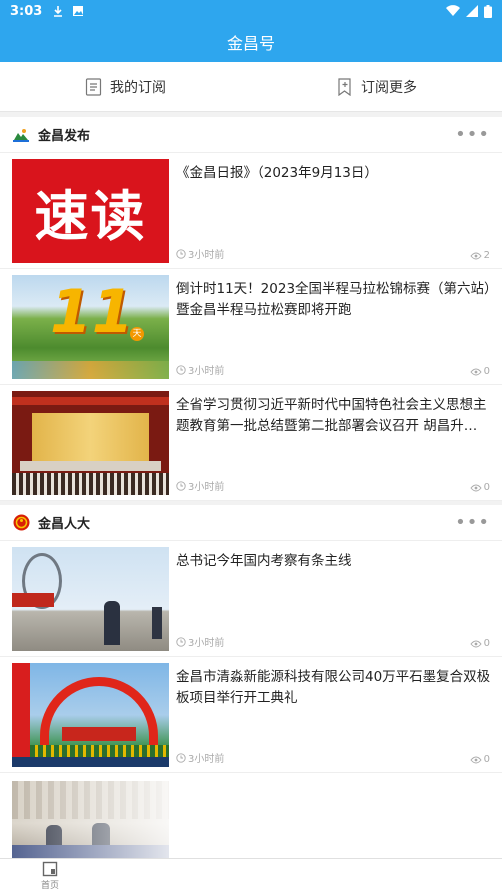 This screenshot has width=502, height=894. Describe the element at coordinates (64, 136) in the screenshot. I see `section-title: 金昌发布` at that location.